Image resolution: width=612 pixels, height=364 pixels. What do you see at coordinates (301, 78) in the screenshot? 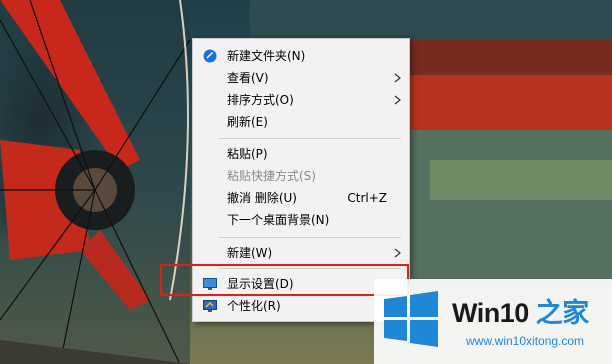
I see `menu-item-view: 查看(V)` at bounding box center [301, 78].